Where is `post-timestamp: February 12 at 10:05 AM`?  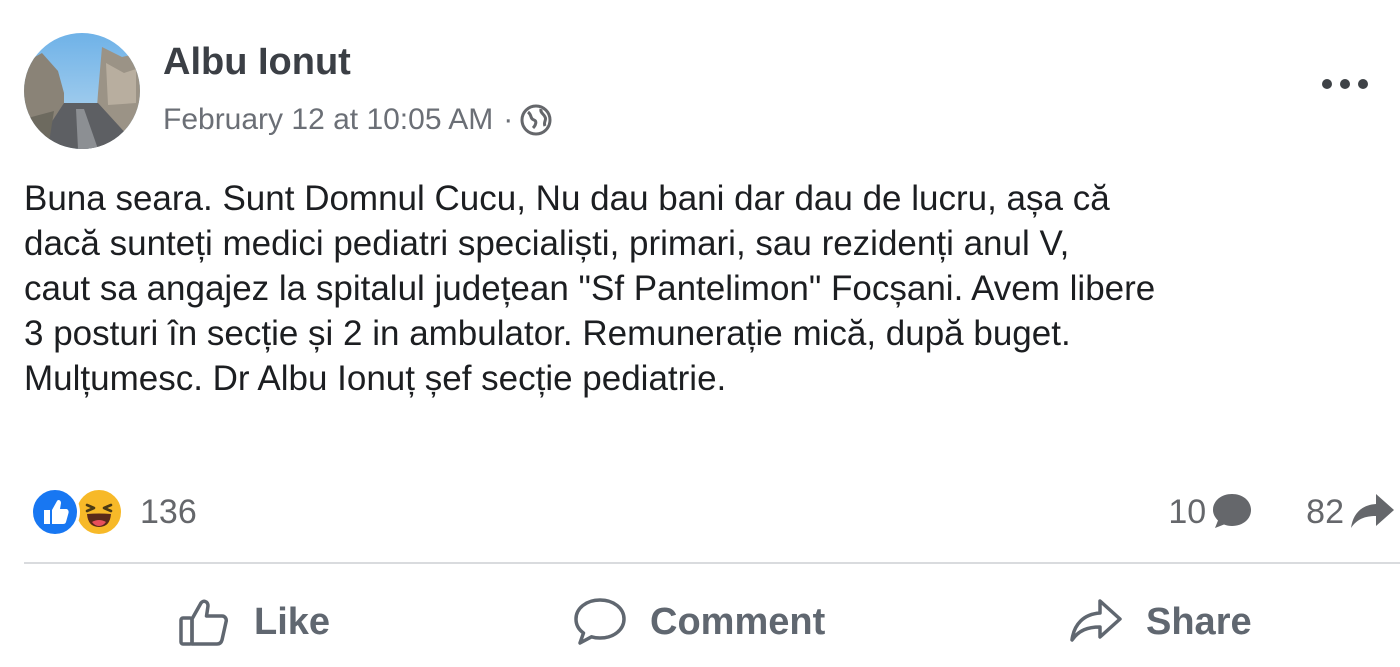 post-timestamp: February 12 at 10:05 AM is located at coordinates (328, 120).